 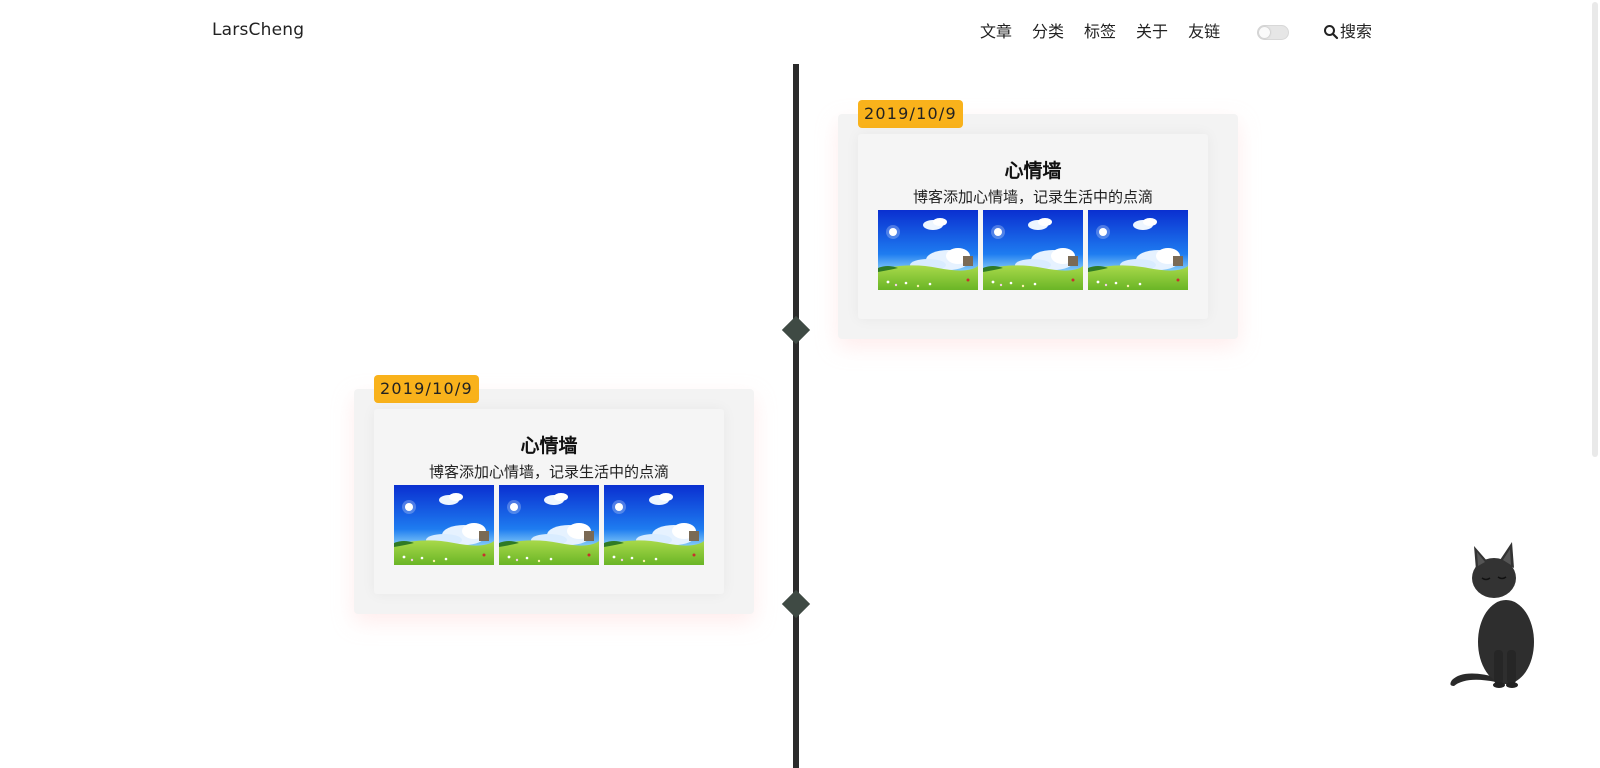 I want to click on theme-toggle, so click(x=1273, y=32).